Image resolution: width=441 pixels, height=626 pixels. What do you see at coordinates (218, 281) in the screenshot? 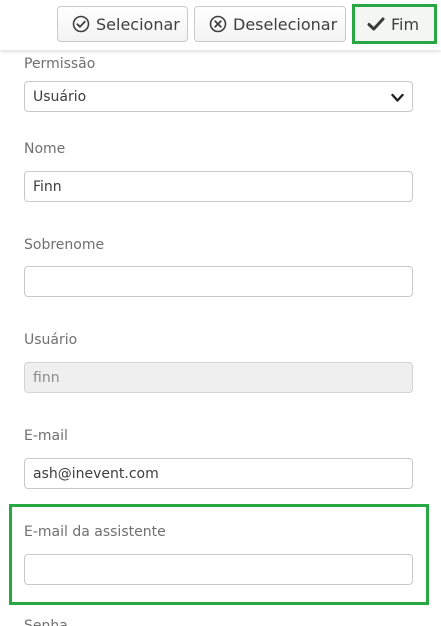
I see `last-name-field` at bounding box center [218, 281].